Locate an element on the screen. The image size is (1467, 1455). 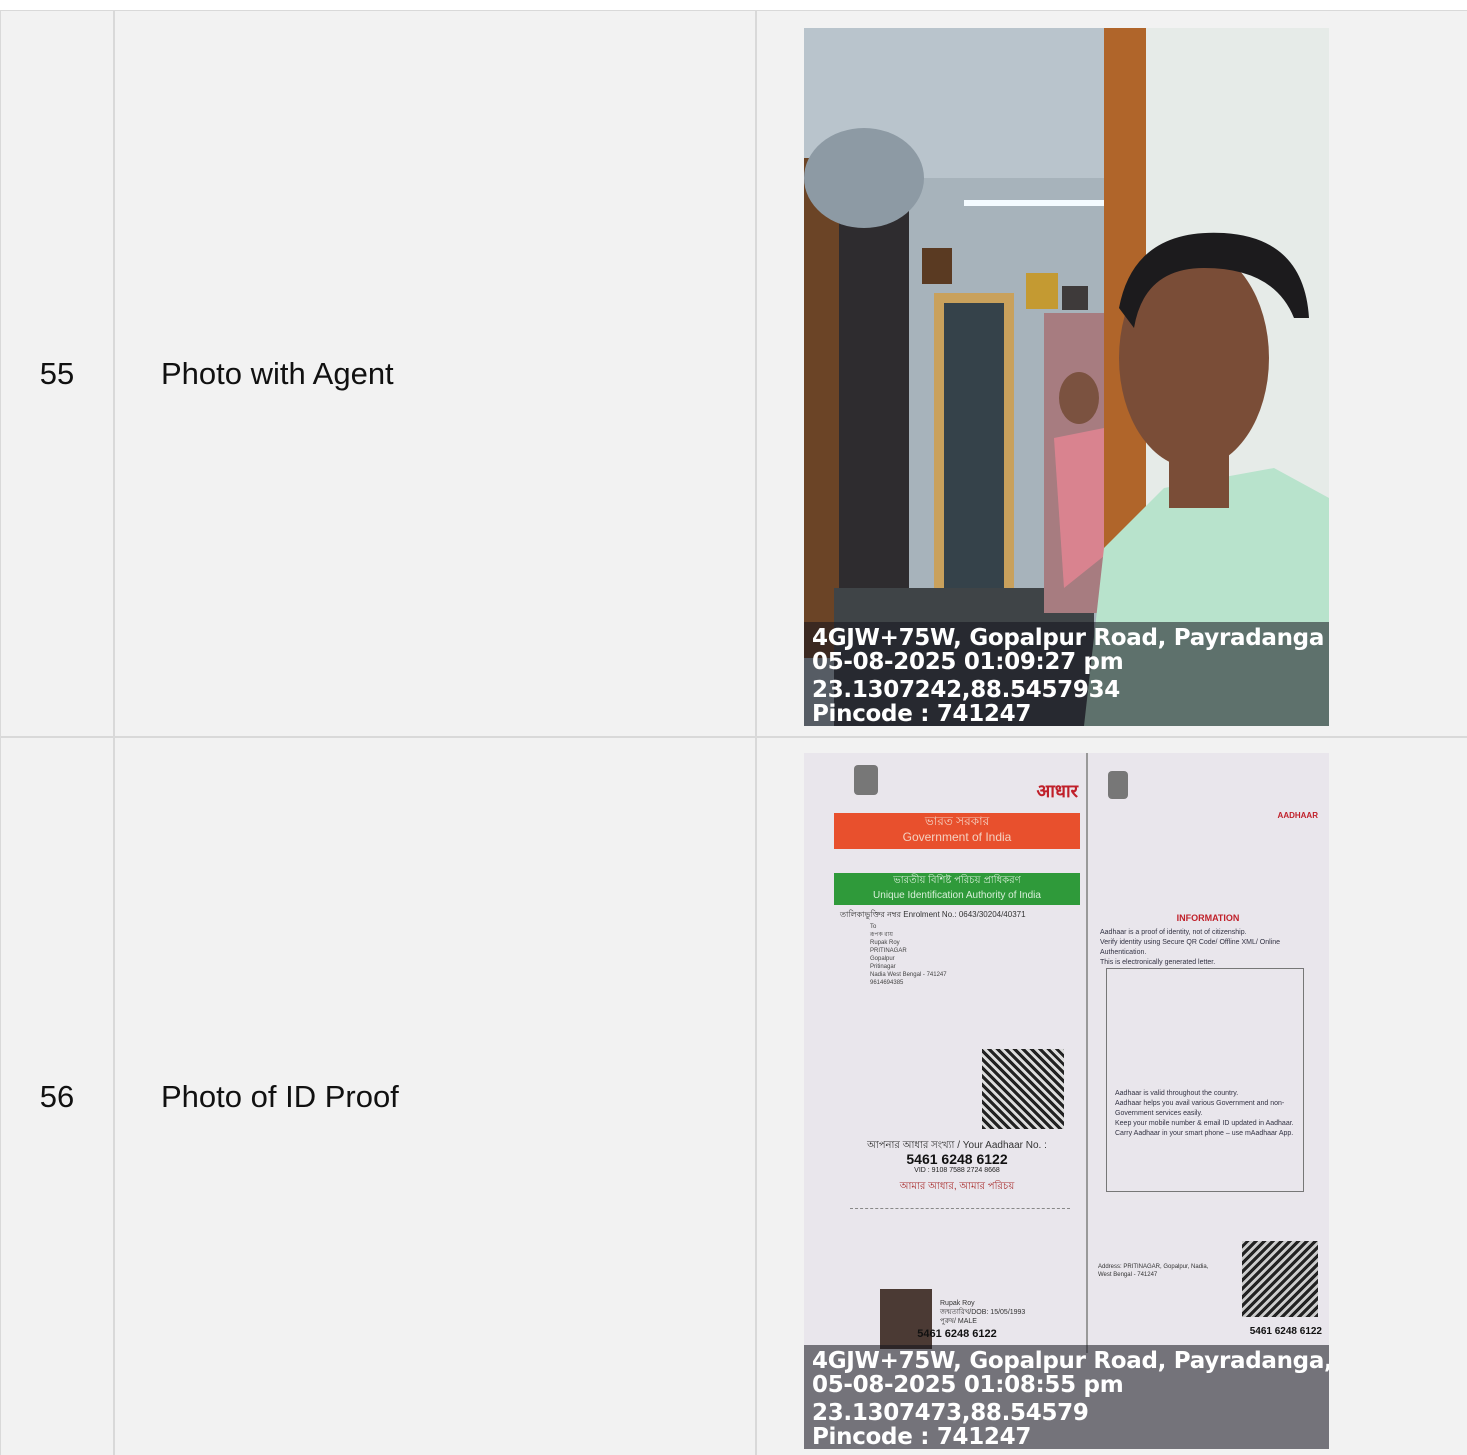
geotag-coords: 23.1307473,88.54579 is located at coordinates (950, 1413).